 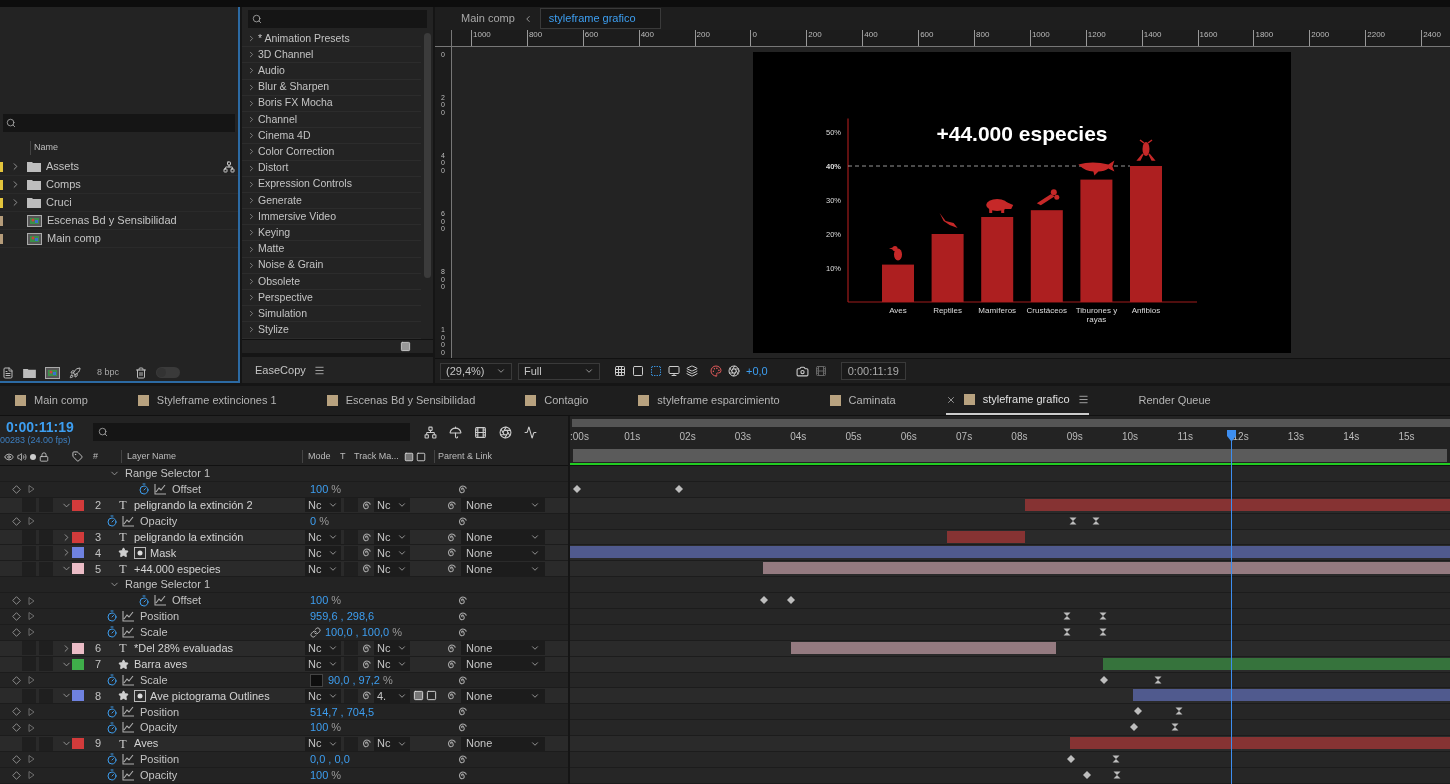 What do you see at coordinates (146, 743) in the screenshot?
I see `layer-name: Aves` at bounding box center [146, 743].